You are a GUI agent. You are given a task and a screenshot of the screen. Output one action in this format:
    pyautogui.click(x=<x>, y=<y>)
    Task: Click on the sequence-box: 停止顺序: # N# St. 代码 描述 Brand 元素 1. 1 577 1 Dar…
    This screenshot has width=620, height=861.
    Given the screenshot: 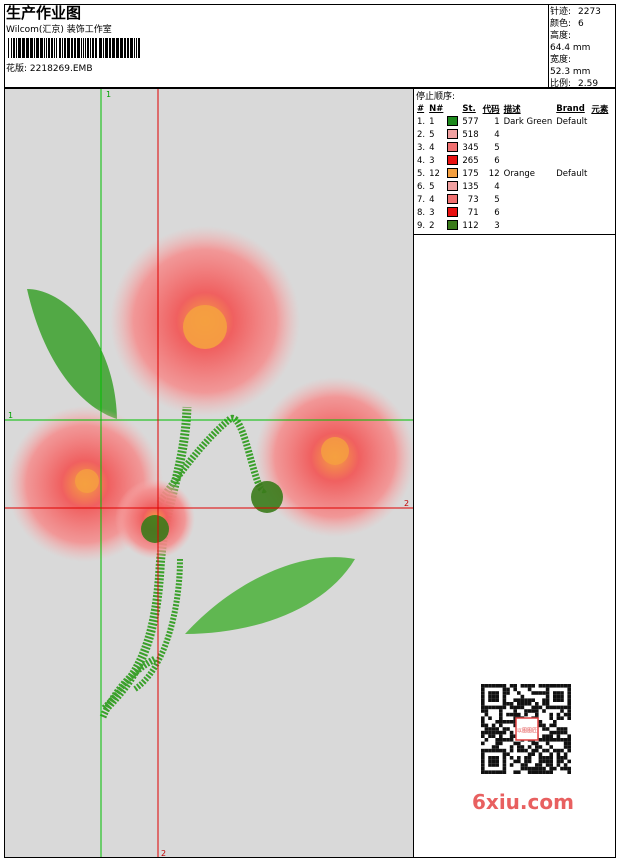 What is the action you would take?
    pyautogui.click(x=515, y=162)
    